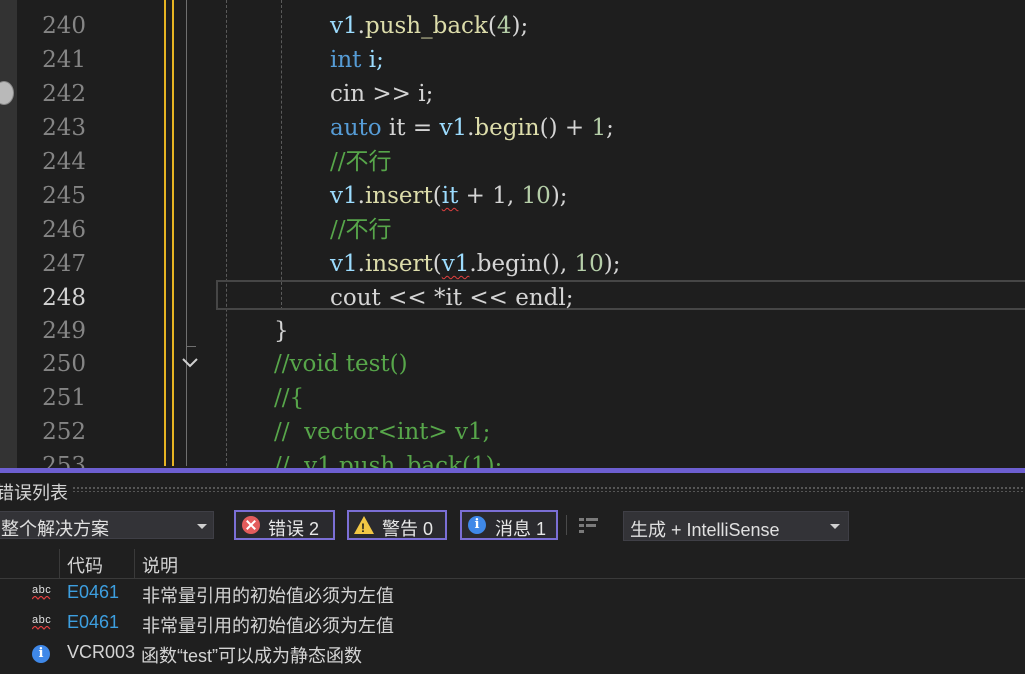  I want to click on code-line-242: cin >> i;, so click(381, 94).